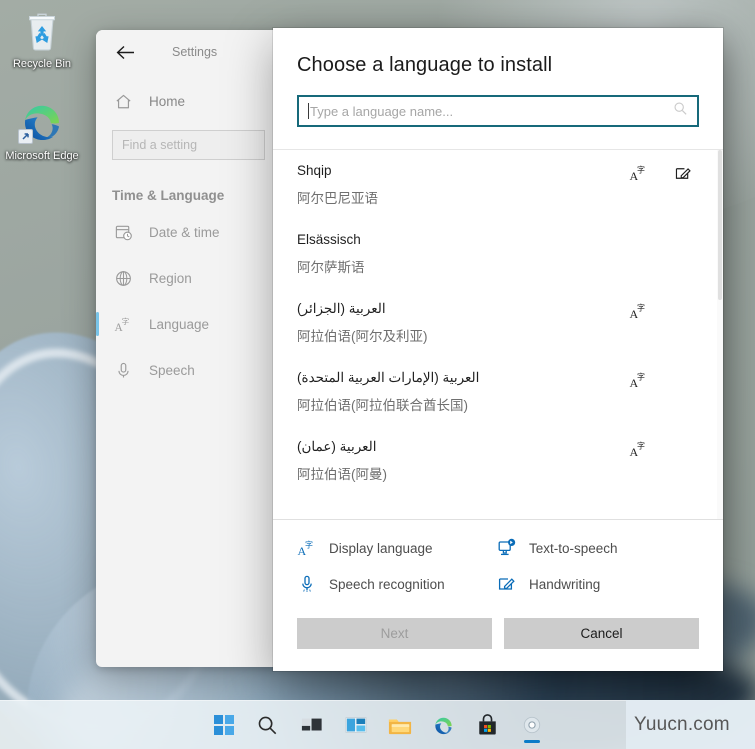 This screenshot has width=755, height=749. What do you see at coordinates (382, 405) in the screenshot?
I see `language-localized-name: 阿拉伯语(阿拉伯联合酋长国)` at bounding box center [382, 405].